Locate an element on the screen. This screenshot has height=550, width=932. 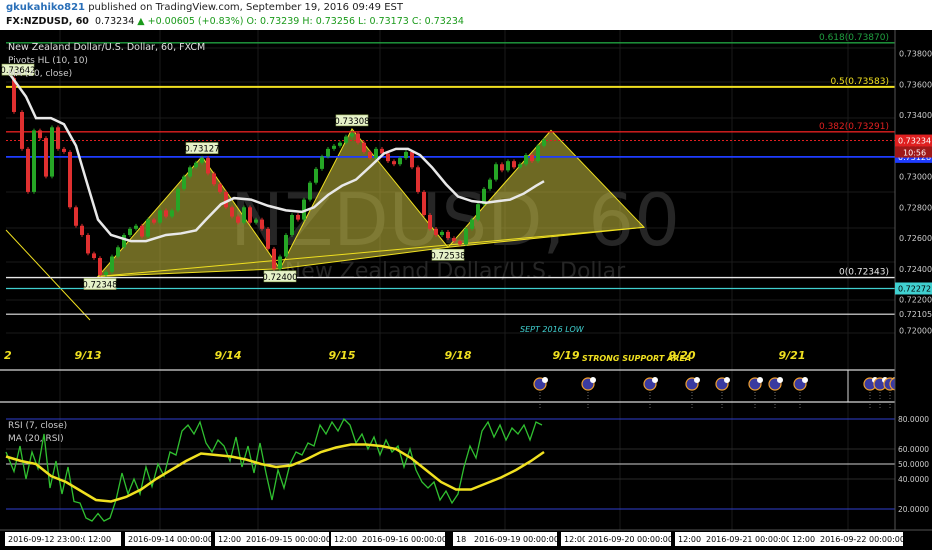
rsi-tick-label: 20.0000 is located at coordinates (913, 509).